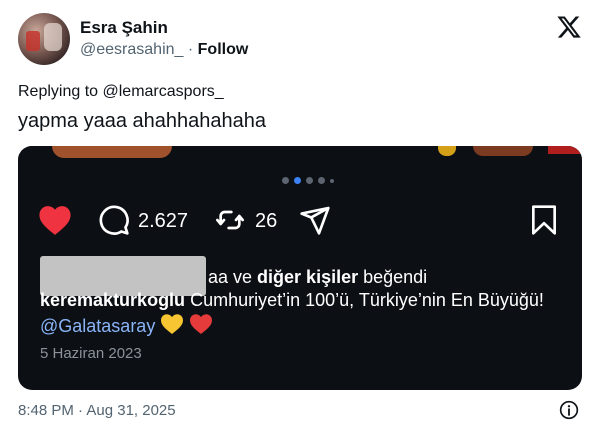 The width and height of the screenshot is (600, 440). I want to click on avatar, so click(44, 39).